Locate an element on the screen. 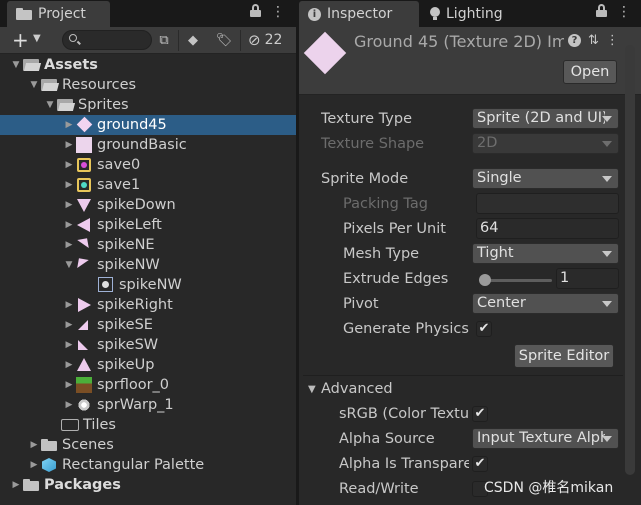 This screenshot has width=641, height=505. hidden-packages-toggle: ⊘ 22 is located at coordinates (265, 40).